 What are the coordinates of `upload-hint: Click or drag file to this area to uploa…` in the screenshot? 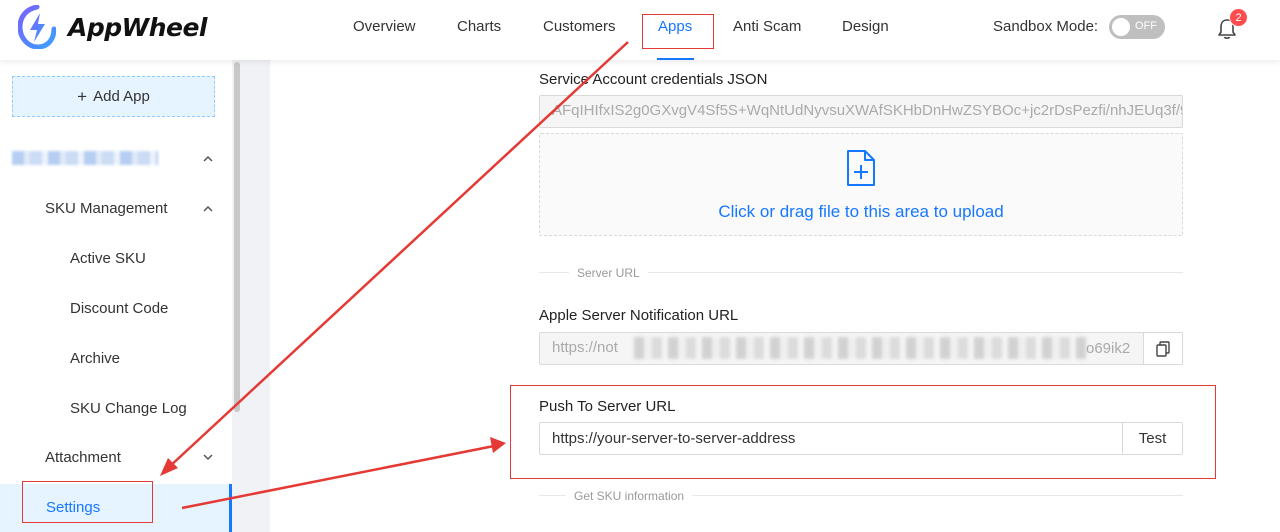 It's located at (861, 211).